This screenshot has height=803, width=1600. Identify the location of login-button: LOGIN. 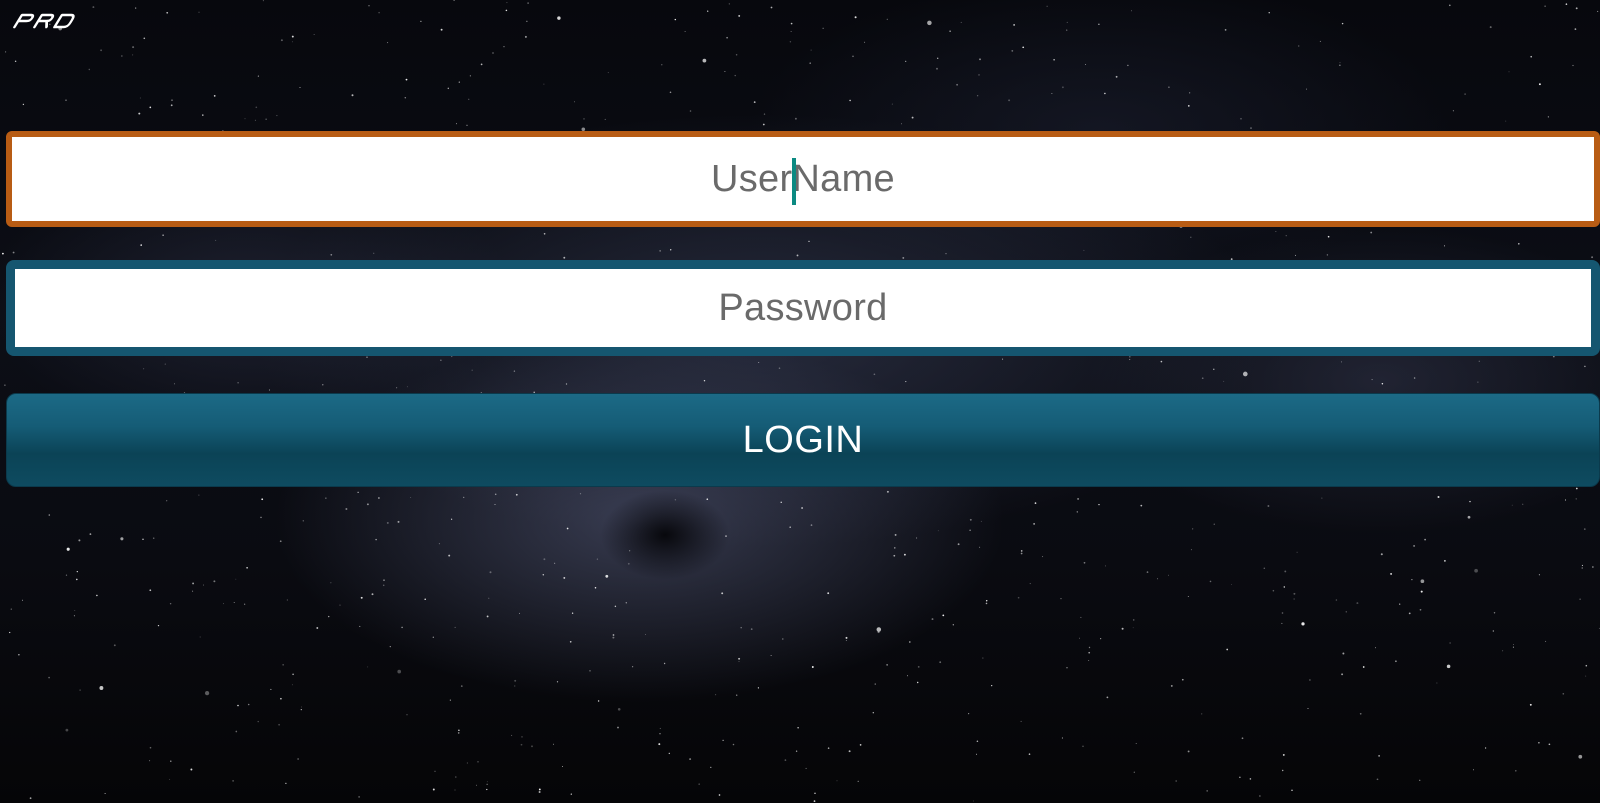
(803, 440).